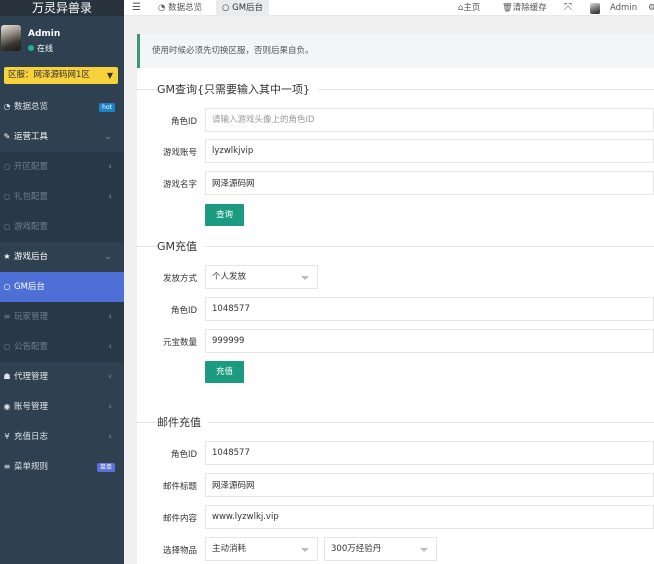 The image size is (654, 564). I want to click on app-title: 万灵异兽录, so click(62, 8).